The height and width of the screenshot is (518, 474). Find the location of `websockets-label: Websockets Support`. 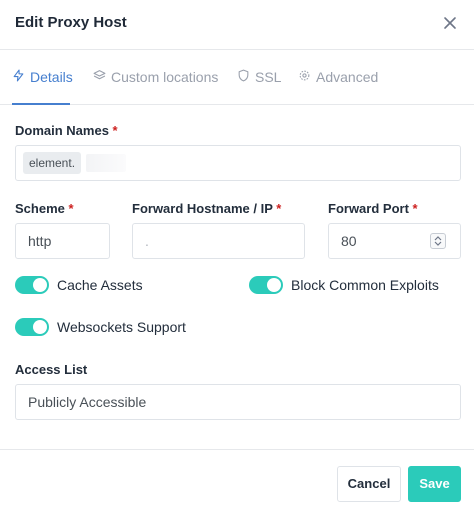

websockets-label: Websockets Support is located at coordinates (121, 327).